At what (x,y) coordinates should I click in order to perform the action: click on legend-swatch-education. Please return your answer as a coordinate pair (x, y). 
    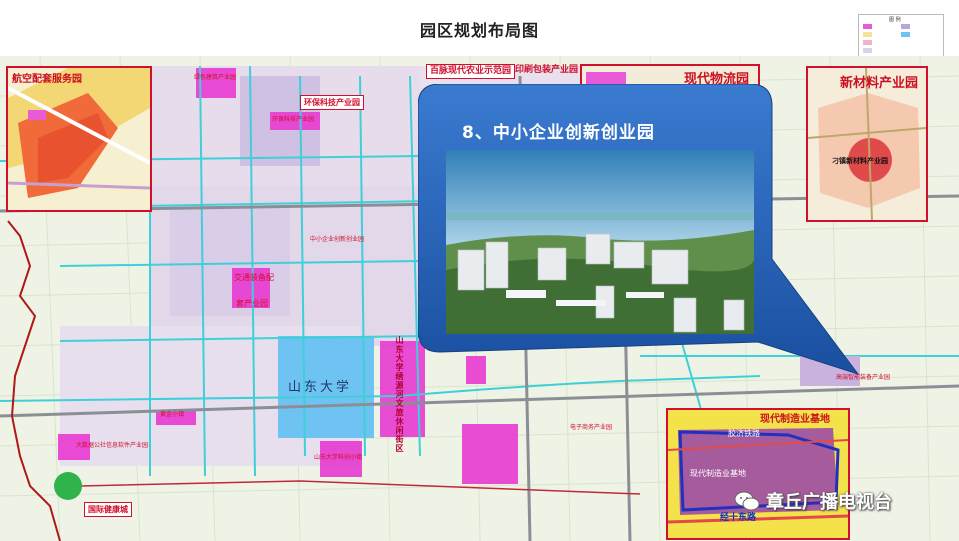
    Looking at the image, I should click on (905, 34).